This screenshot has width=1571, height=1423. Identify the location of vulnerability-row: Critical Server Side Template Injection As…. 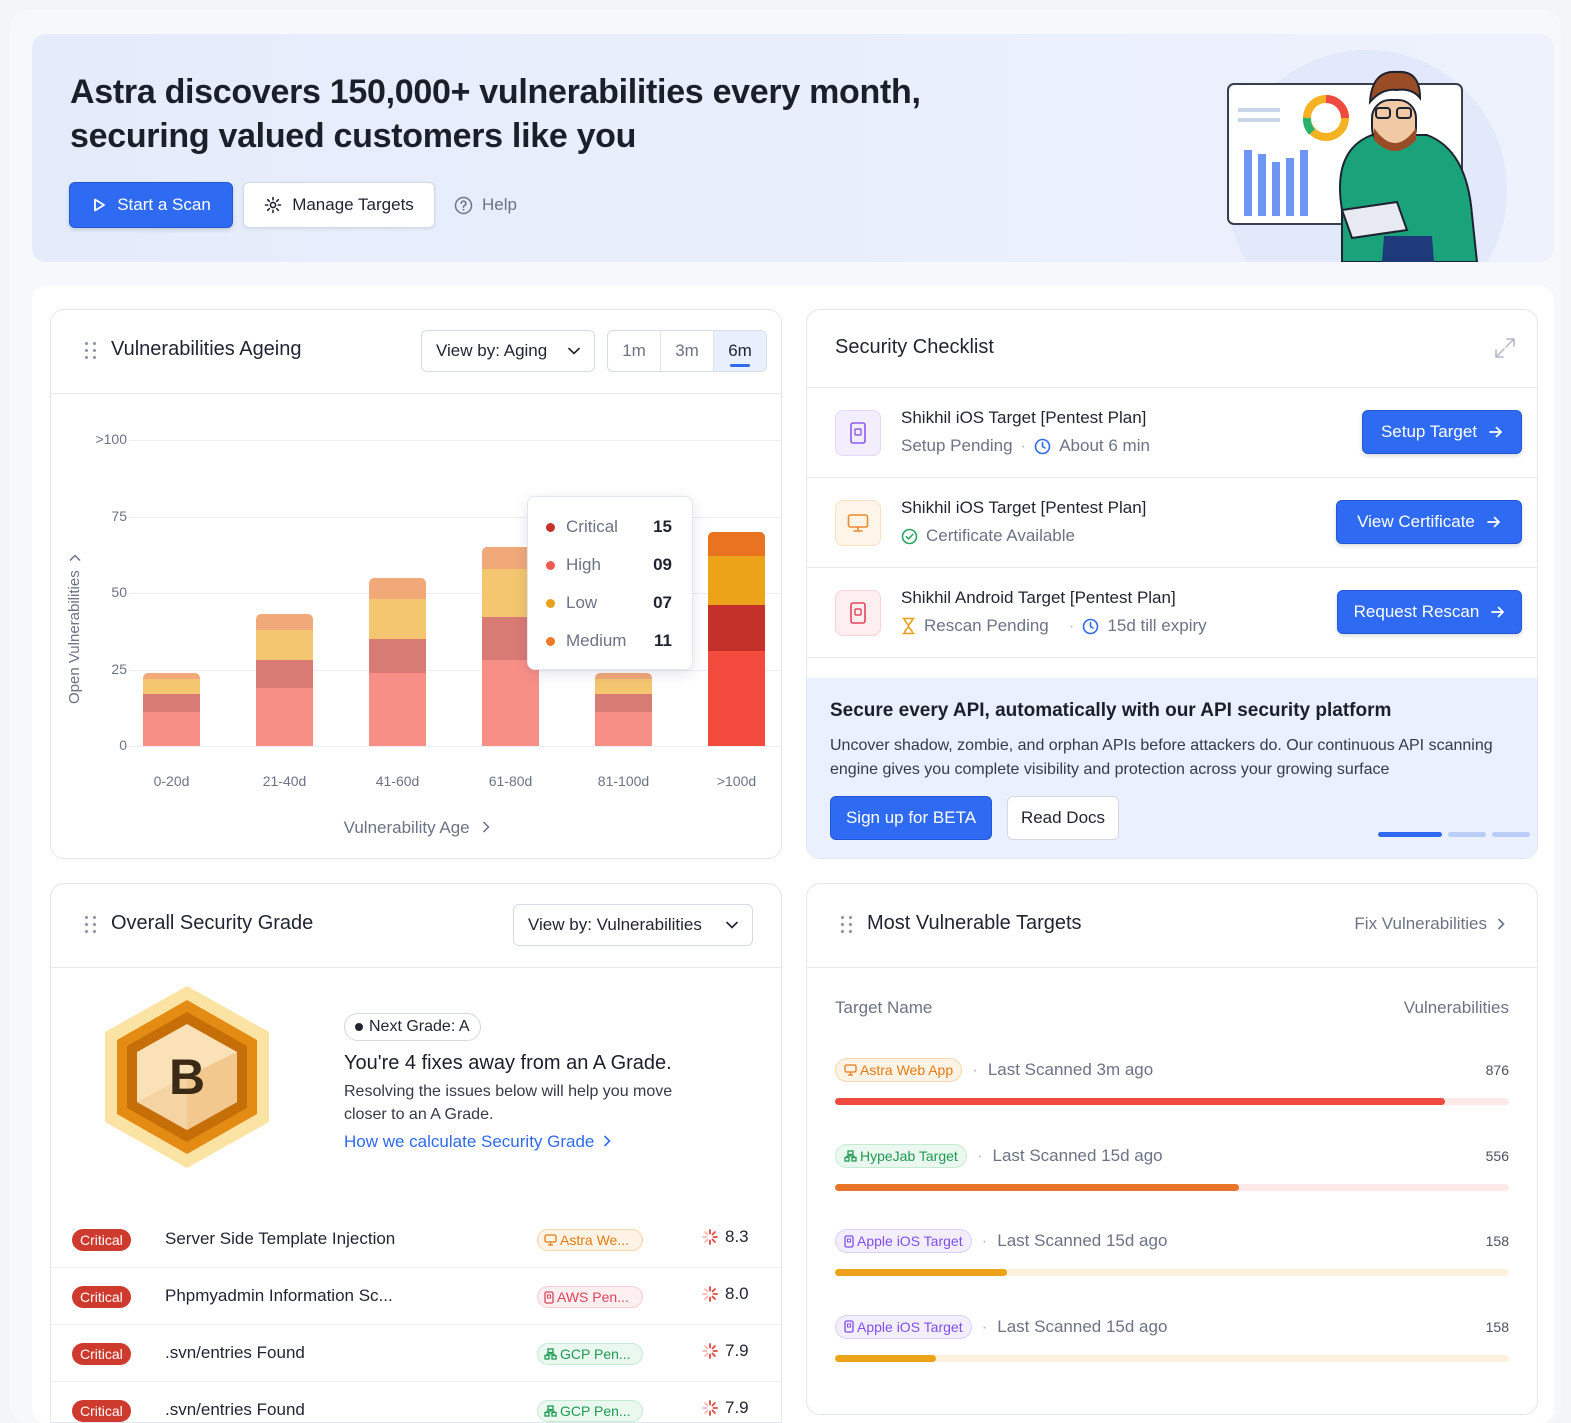
(416, 1239).